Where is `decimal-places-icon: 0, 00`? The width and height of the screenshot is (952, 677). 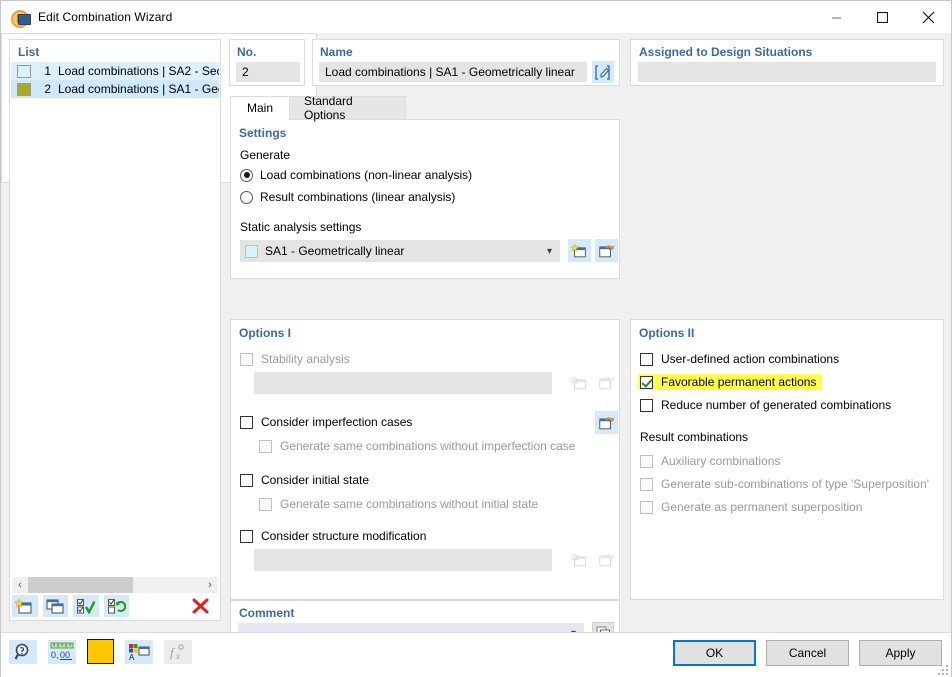 decimal-places-icon: 0, 00 is located at coordinates (62, 651).